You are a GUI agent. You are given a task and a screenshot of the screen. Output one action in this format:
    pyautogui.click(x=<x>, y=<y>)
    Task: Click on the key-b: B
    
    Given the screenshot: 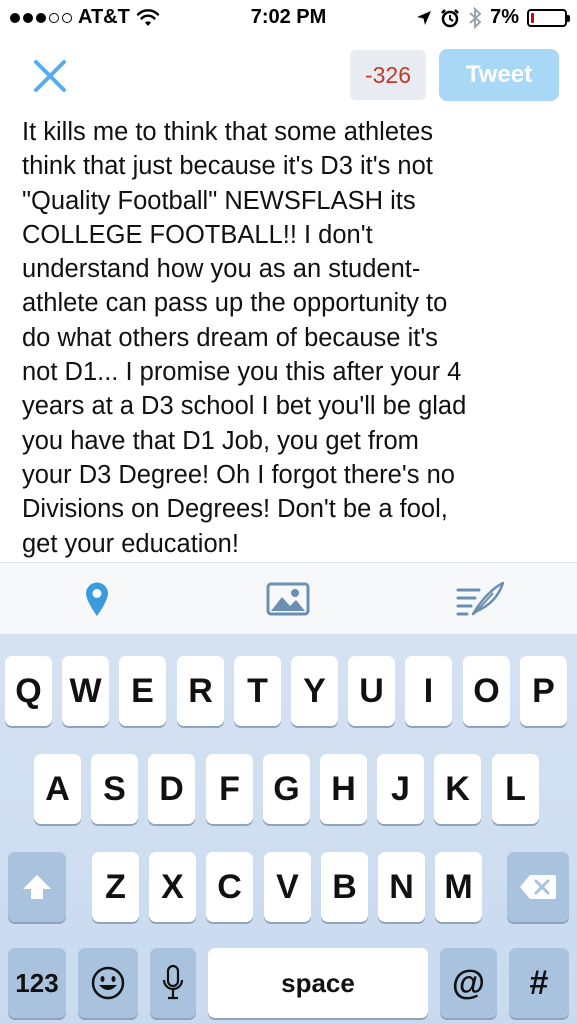 What is the action you would take?
    pyautogui.click(x=344, y=887)
    